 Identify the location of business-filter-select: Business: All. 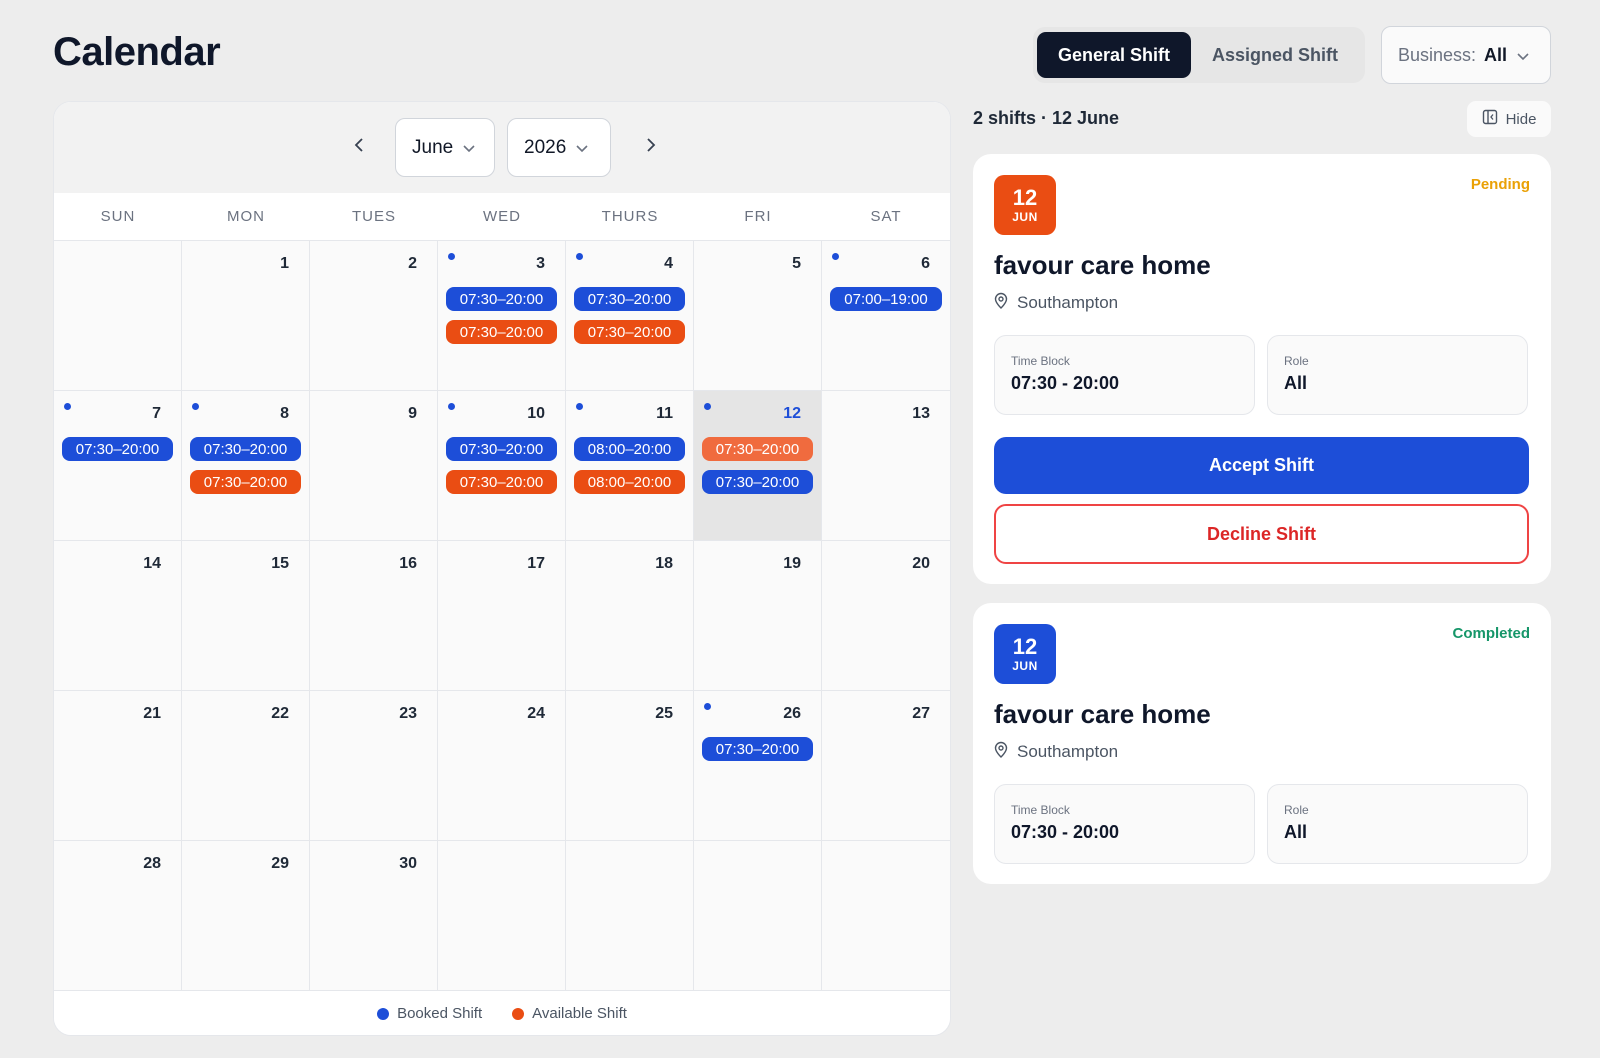
(1466, 55).